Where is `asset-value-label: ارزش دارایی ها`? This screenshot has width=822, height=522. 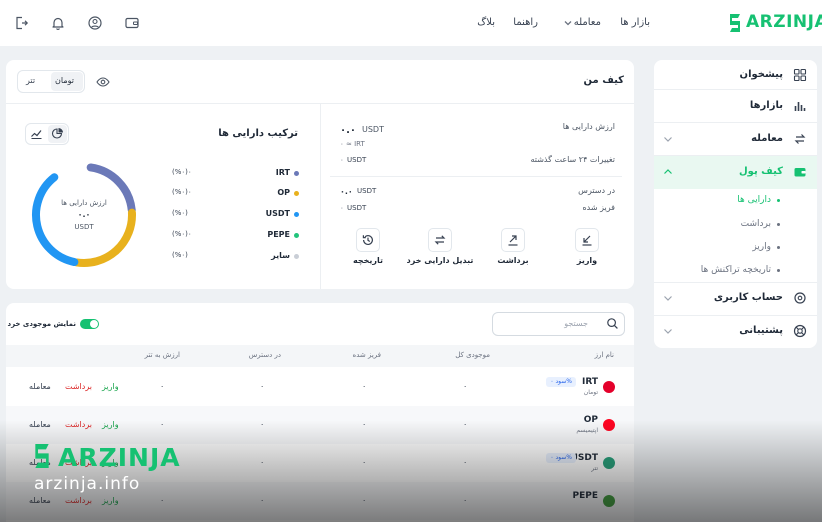
asset-value-label: ارزش دارایی ها is located at coordinates (588, 126).